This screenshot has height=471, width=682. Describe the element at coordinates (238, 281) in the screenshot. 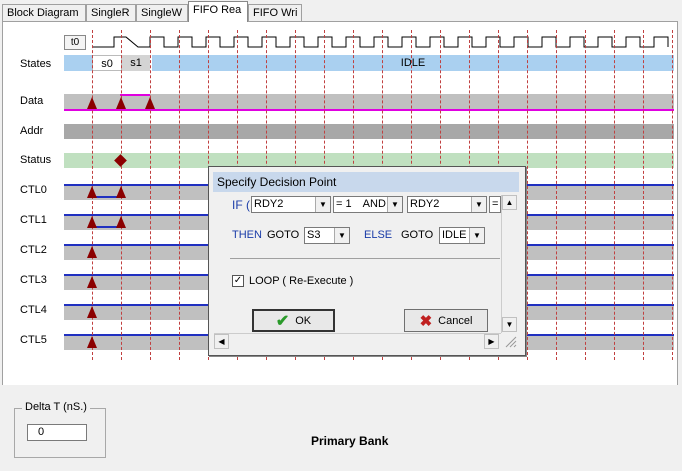

I see `loop-checkbox: ✓` at that location.